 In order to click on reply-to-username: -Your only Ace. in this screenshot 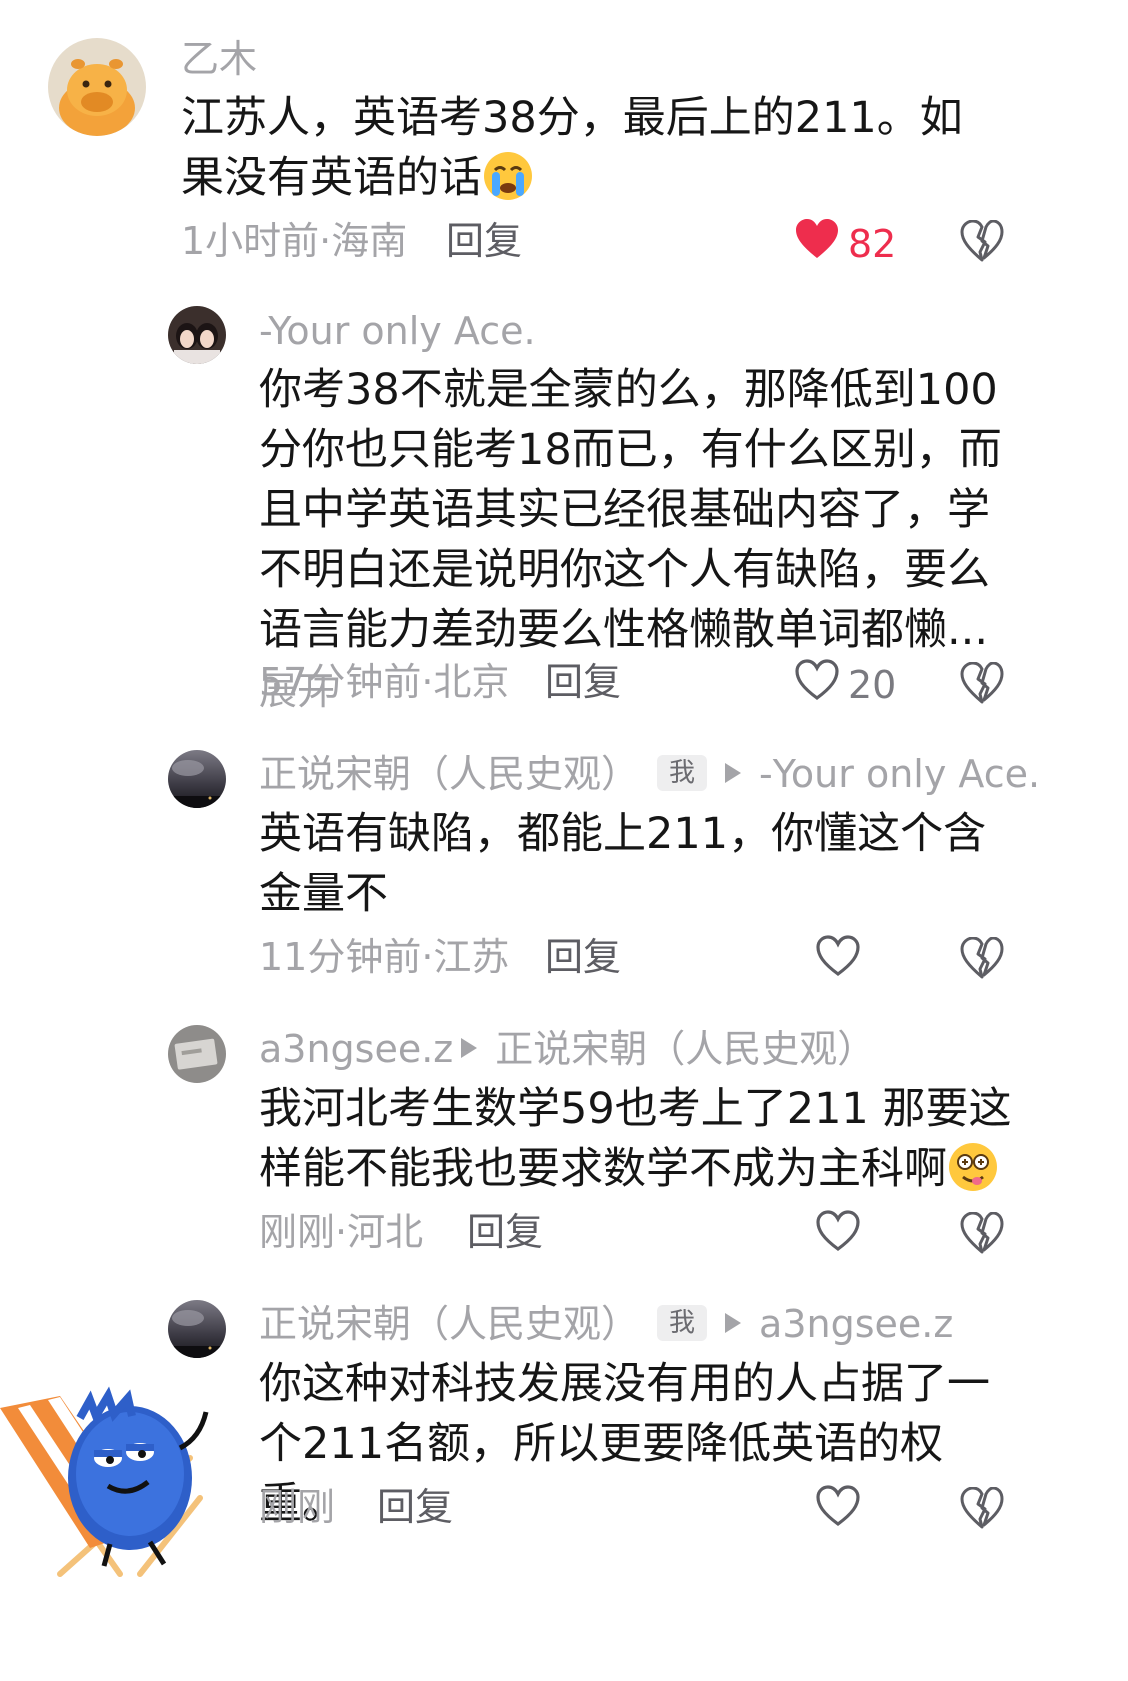, I will do `click(899, 774)`.